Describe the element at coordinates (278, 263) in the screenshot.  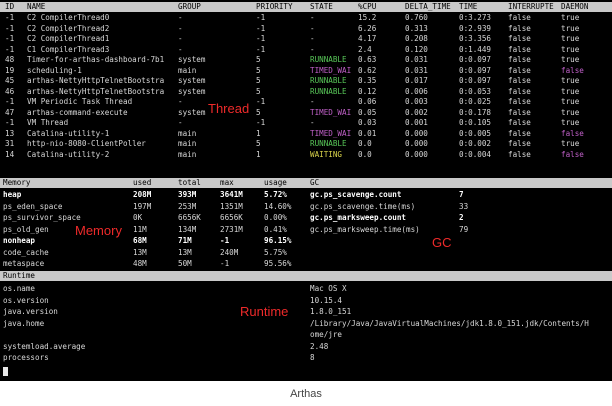
I see `memory-usage: 95.56%` at that location.